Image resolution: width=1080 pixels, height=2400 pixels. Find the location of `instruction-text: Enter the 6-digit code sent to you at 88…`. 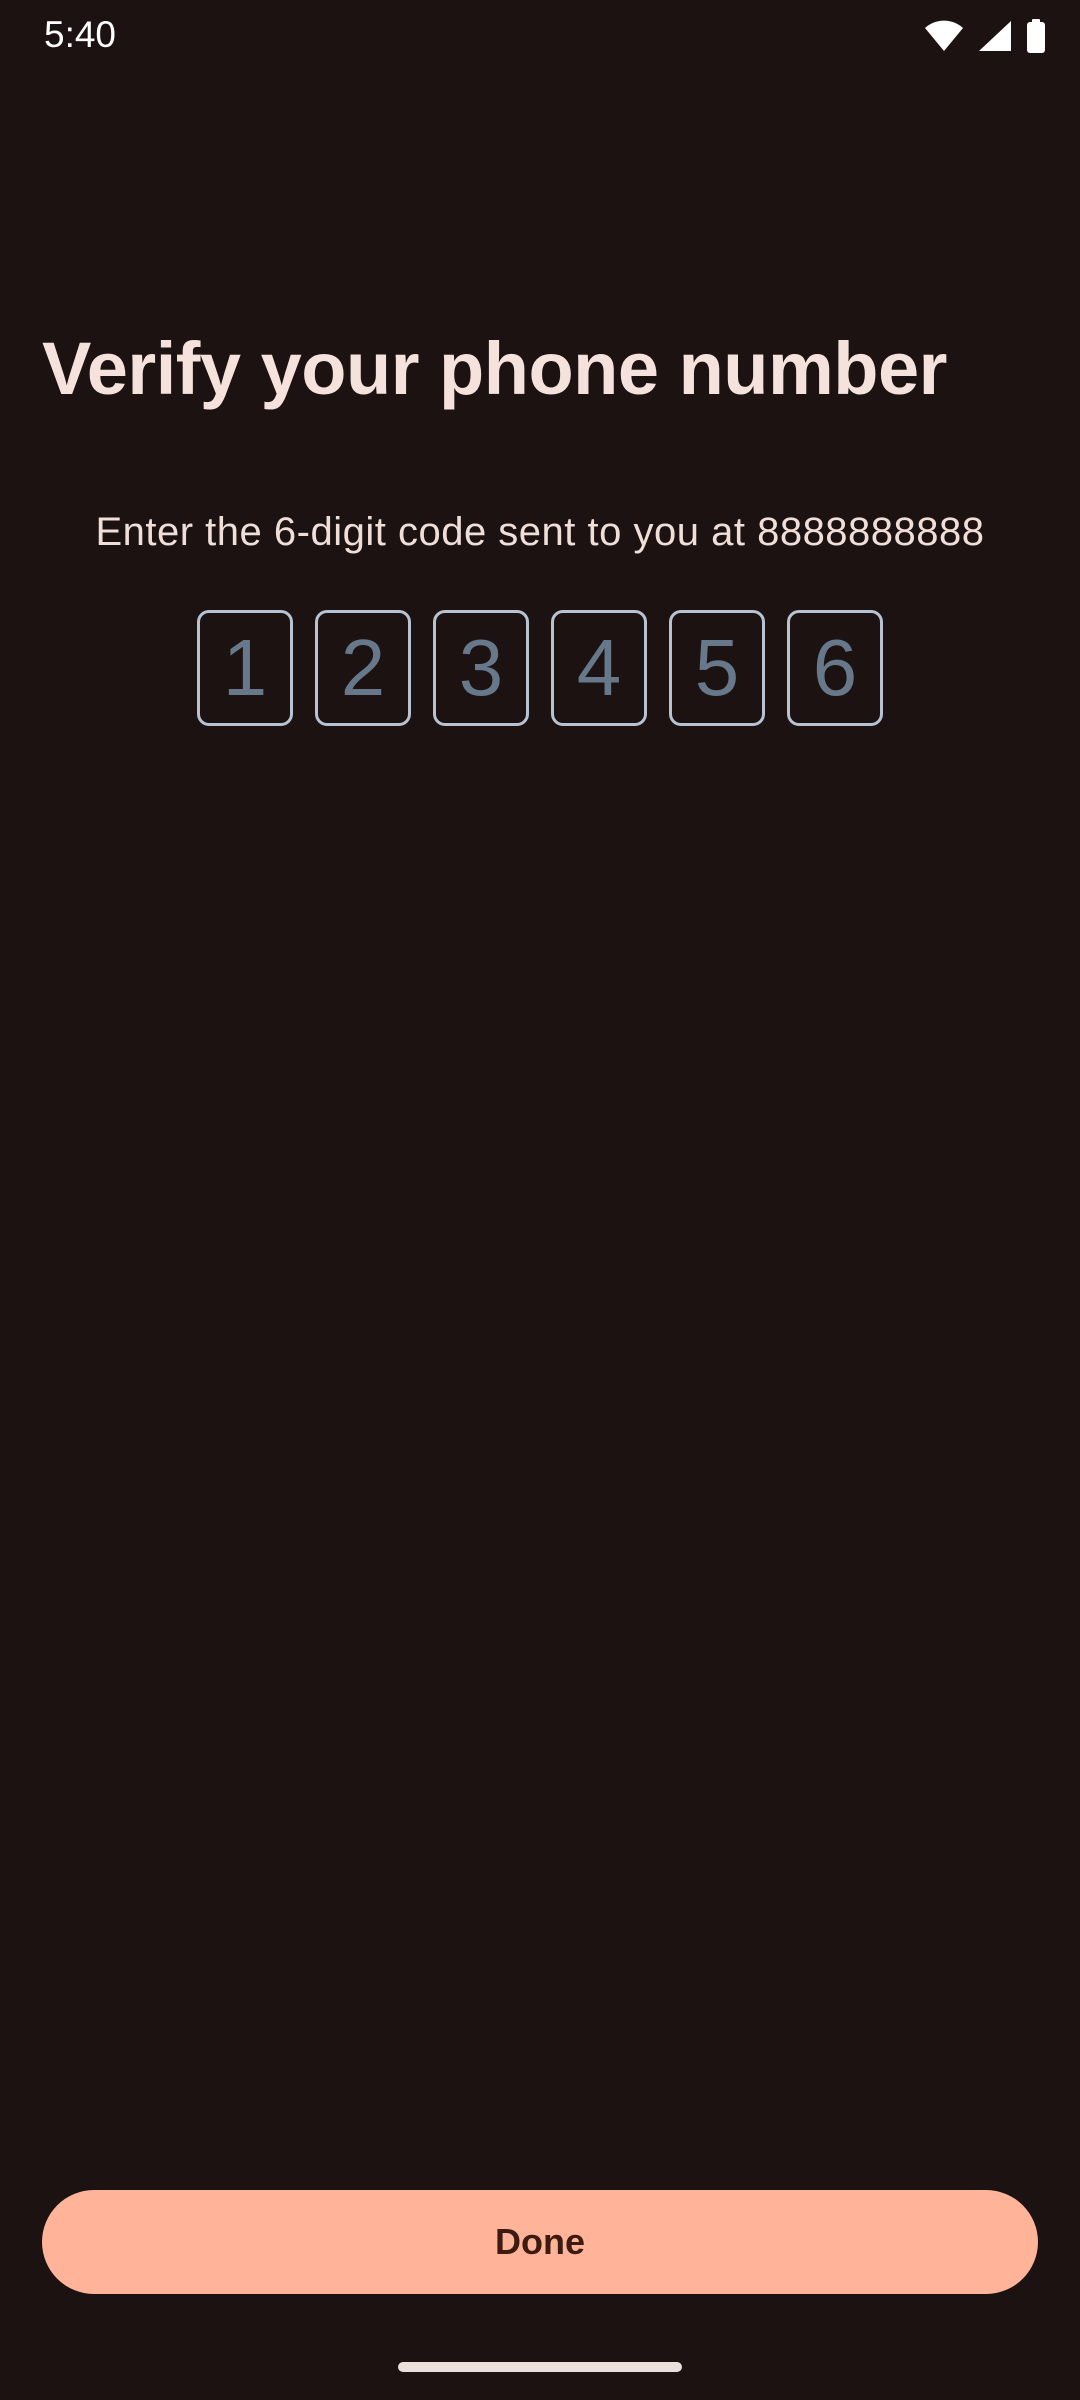

instruction-text: Enter the 6-digit code sent to you at 88… is located at coordinates (540, 532).